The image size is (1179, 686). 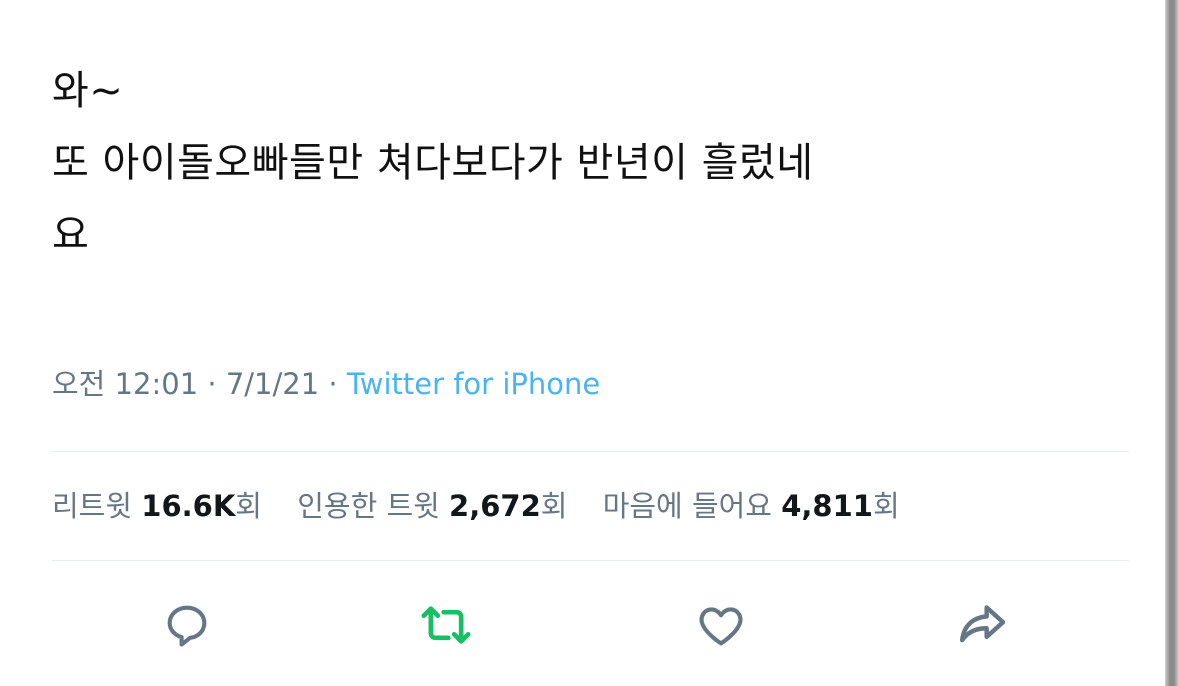 I want to click on window-edge, so click(x=1172, y=343).